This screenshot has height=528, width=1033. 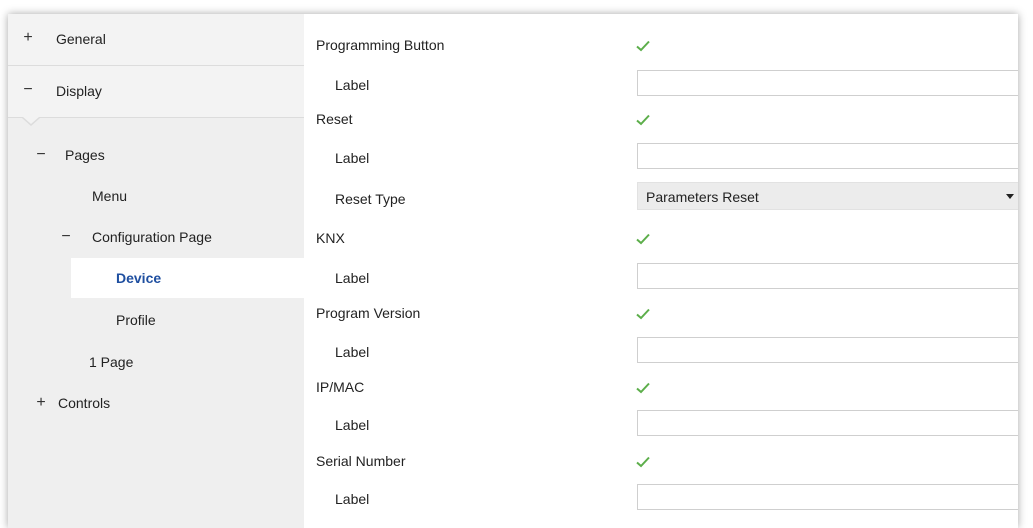 I want to click on param-row-reset-type: Reset Type Parameters Reset, so click(x=661, y=195).